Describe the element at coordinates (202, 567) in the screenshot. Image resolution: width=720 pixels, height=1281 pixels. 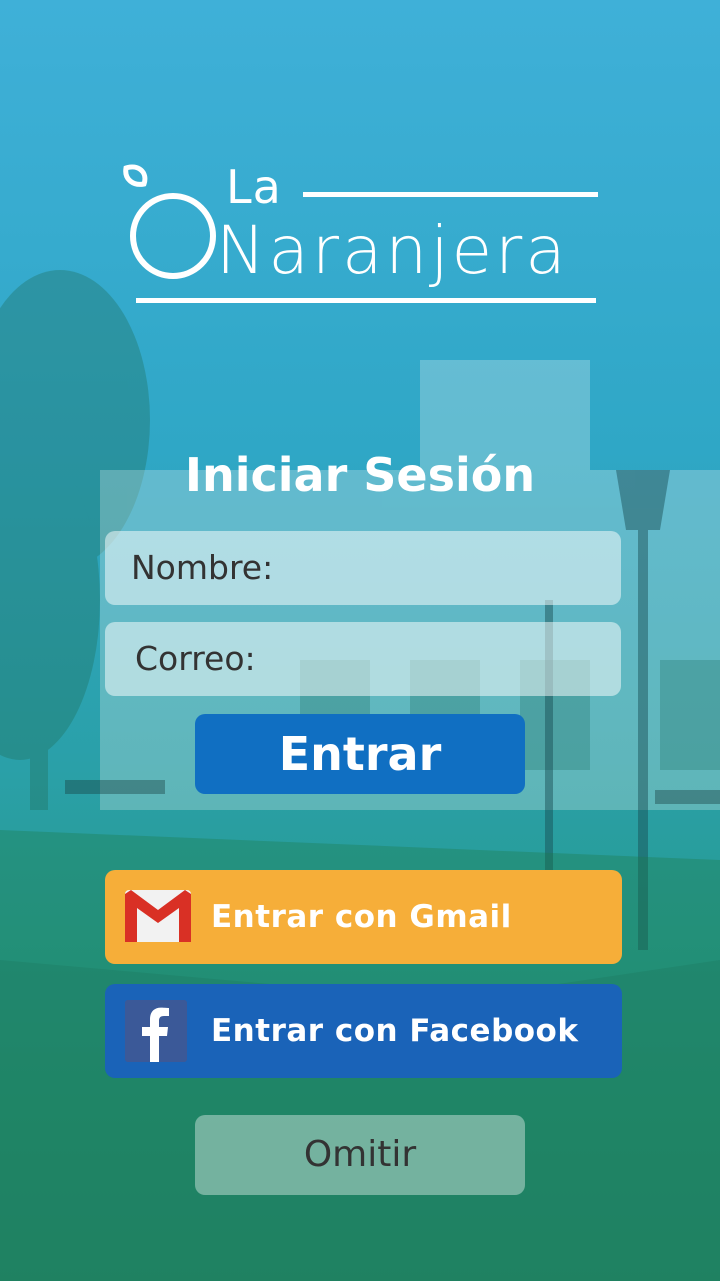
I see `name-placeholder: Nombre:` at that location.